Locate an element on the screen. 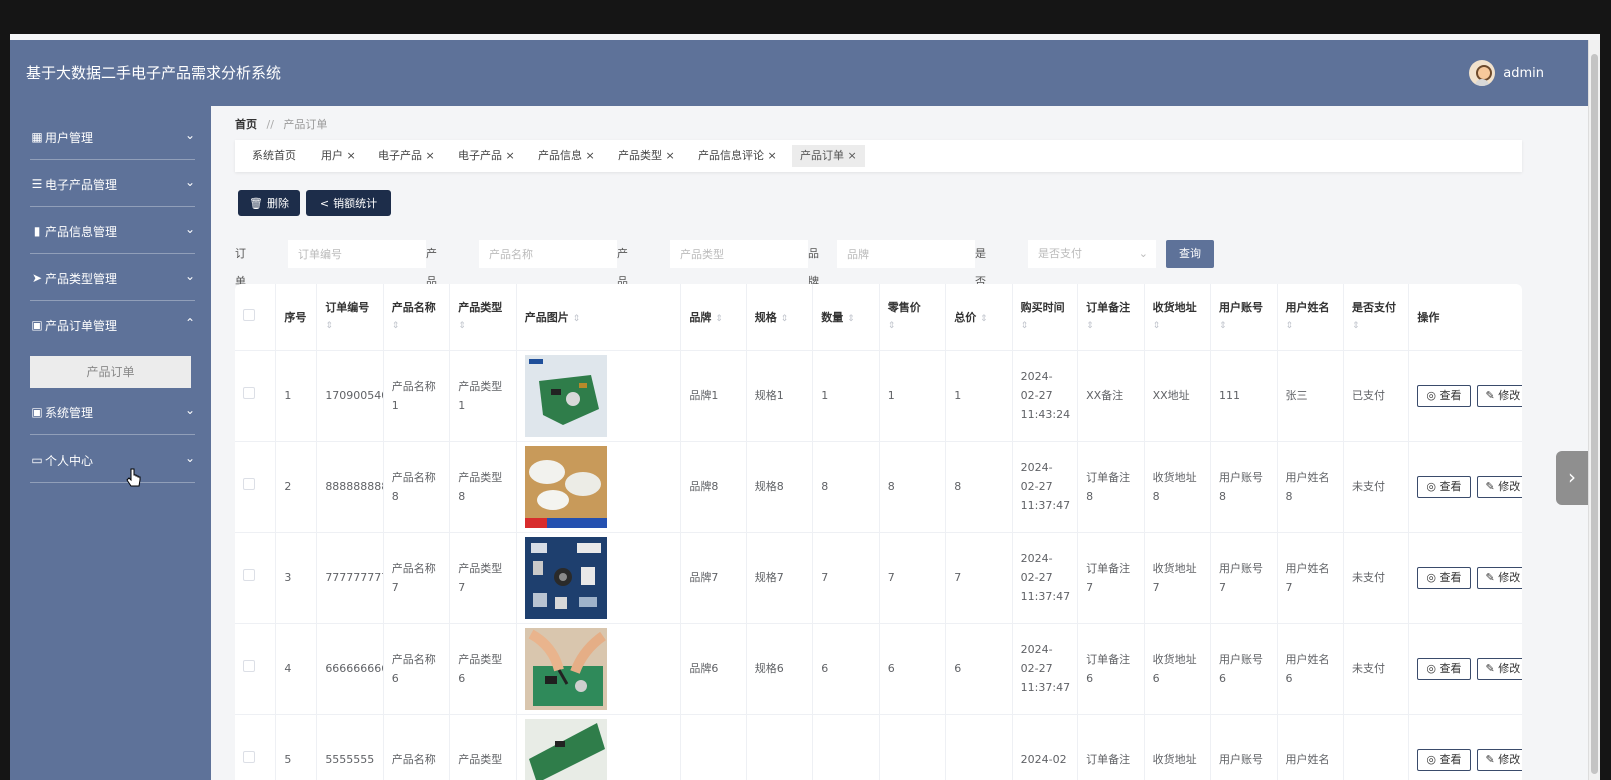  user-menu: admin is located at coordinates (1506, 73).